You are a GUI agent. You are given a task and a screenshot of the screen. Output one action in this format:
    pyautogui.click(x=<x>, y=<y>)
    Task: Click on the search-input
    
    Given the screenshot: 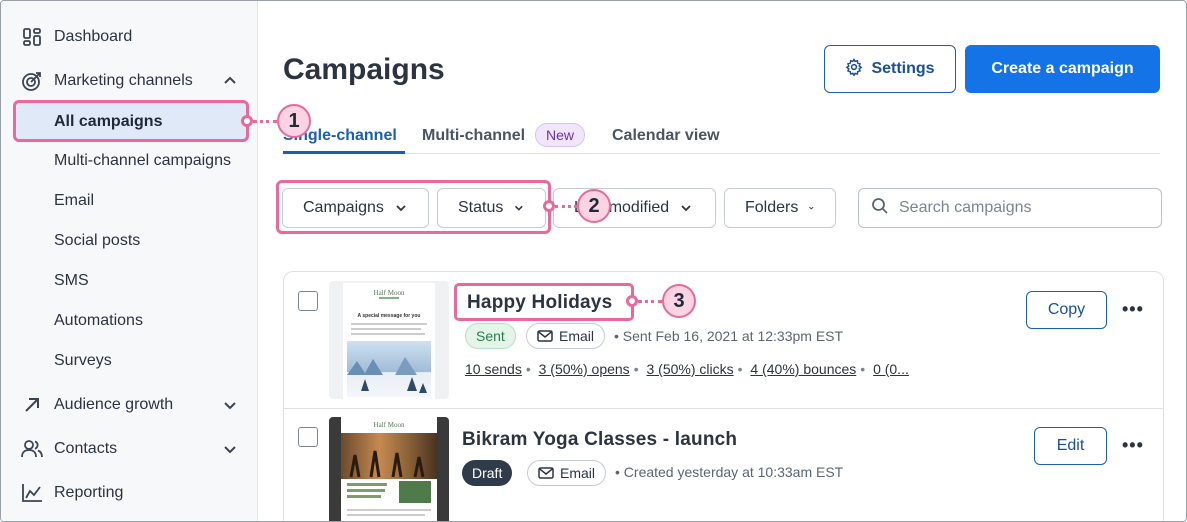 What is the action you would take?
    pyautogui.click(x=1024, y=208)
    